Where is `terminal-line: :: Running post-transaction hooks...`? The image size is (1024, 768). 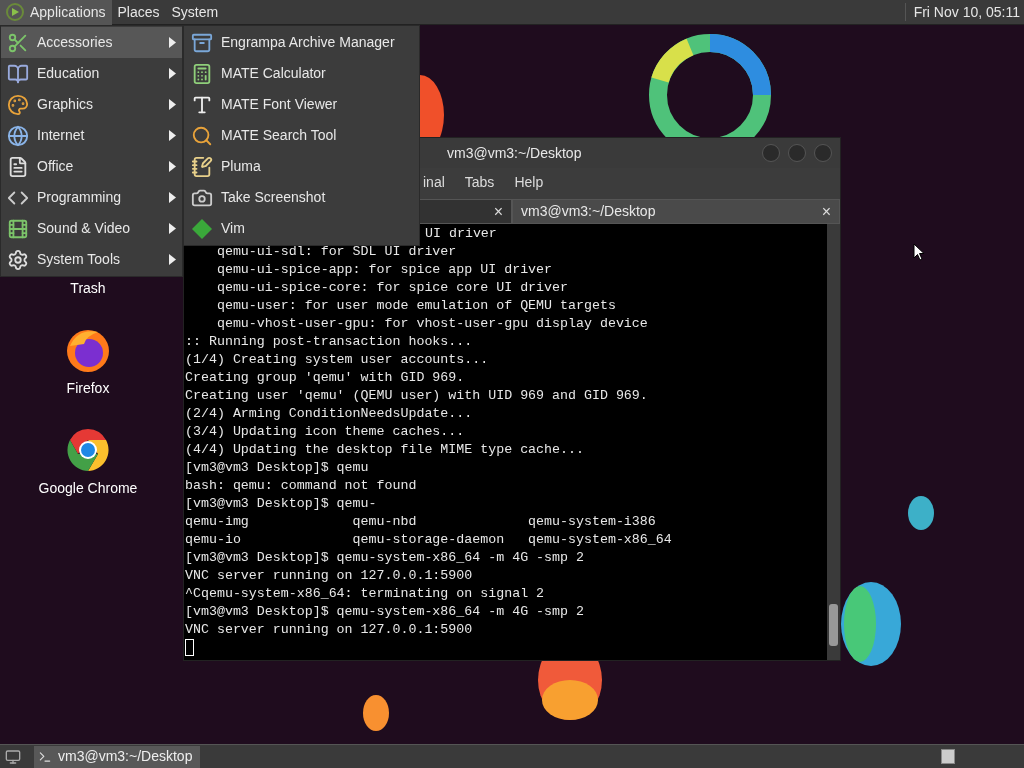
terminal-line: :: Running post-transaction hooks... is located at coordinates (329, 342).